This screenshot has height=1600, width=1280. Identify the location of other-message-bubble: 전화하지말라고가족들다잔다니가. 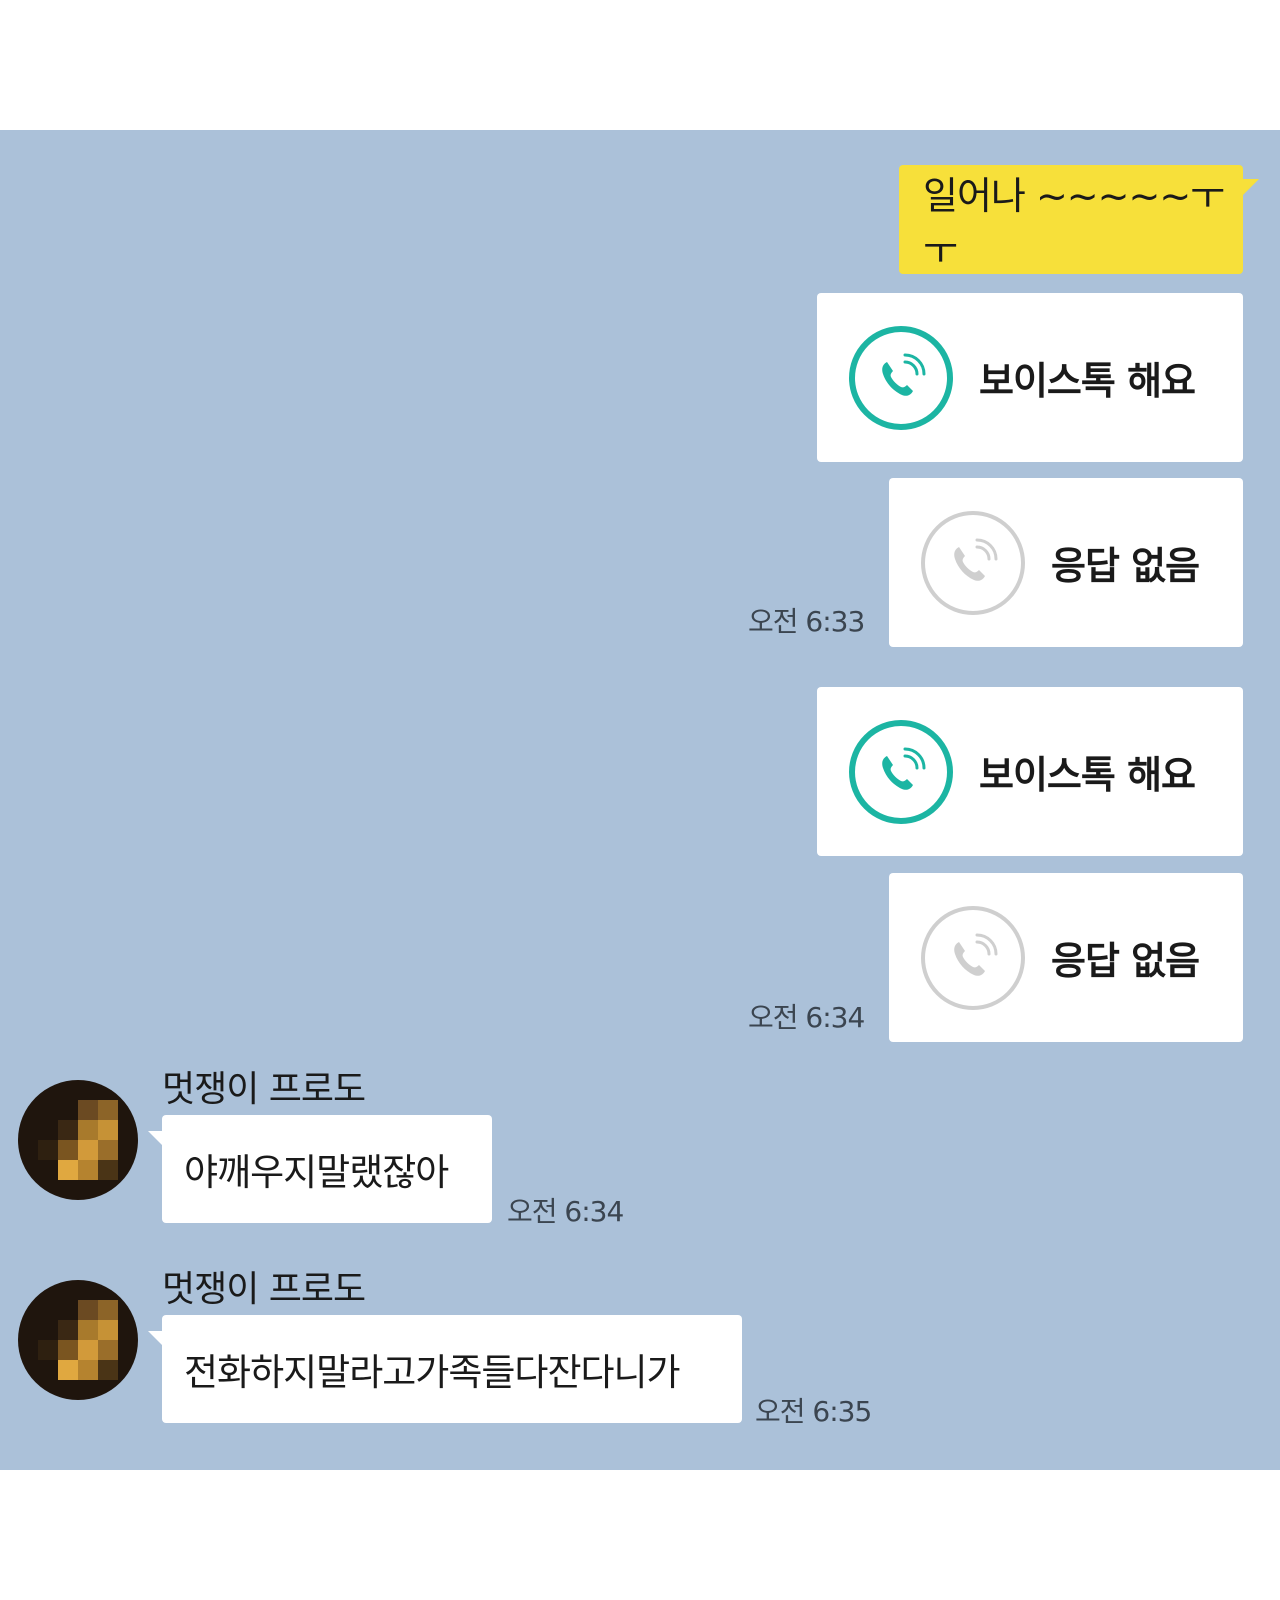
(445, 1369).